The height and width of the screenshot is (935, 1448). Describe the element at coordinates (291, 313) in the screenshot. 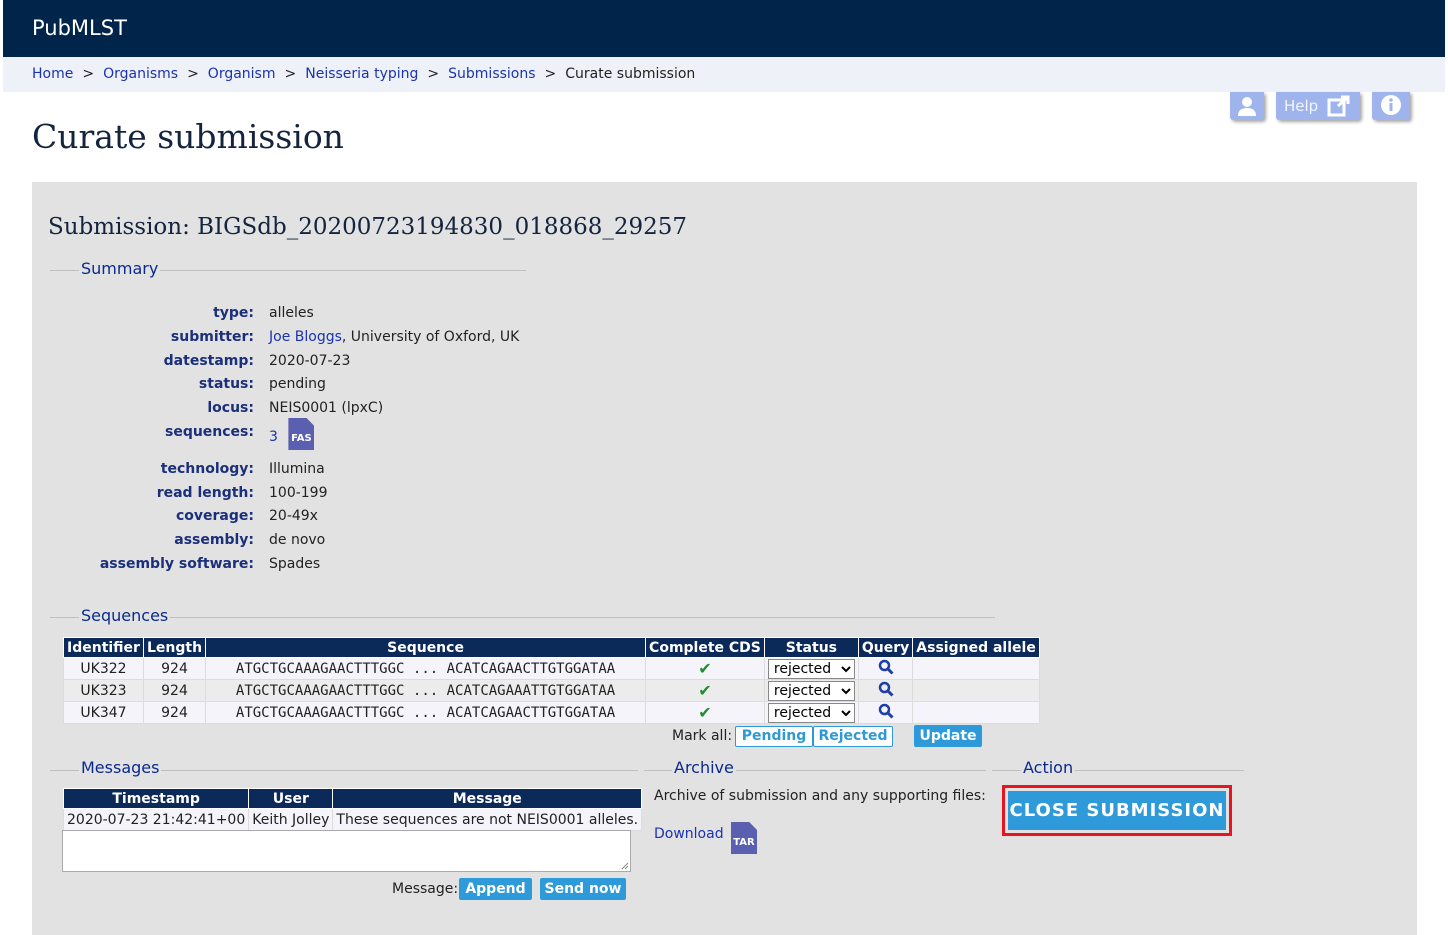

I see `field-value: alleles` at that location.